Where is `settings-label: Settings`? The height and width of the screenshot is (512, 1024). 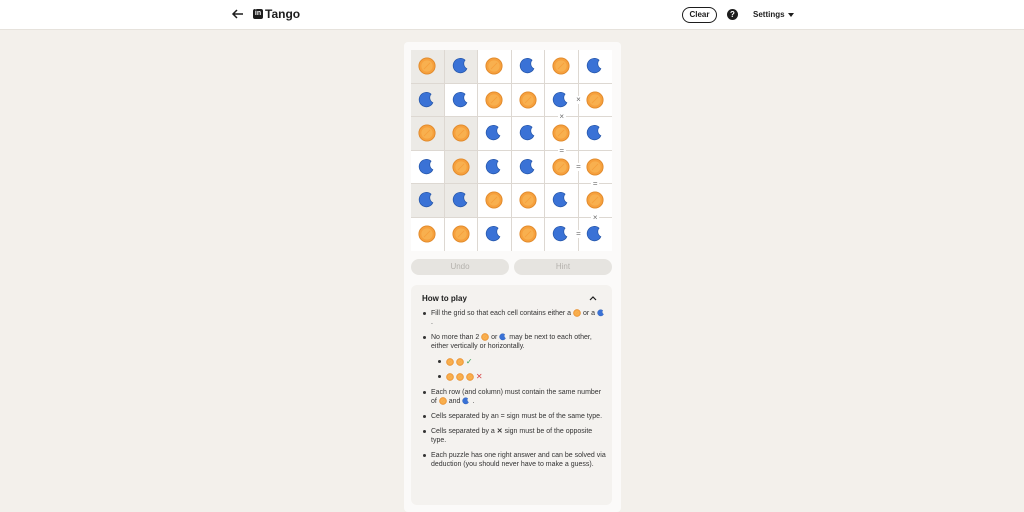 settings-label: Settings is located at coordinates (769, 14).